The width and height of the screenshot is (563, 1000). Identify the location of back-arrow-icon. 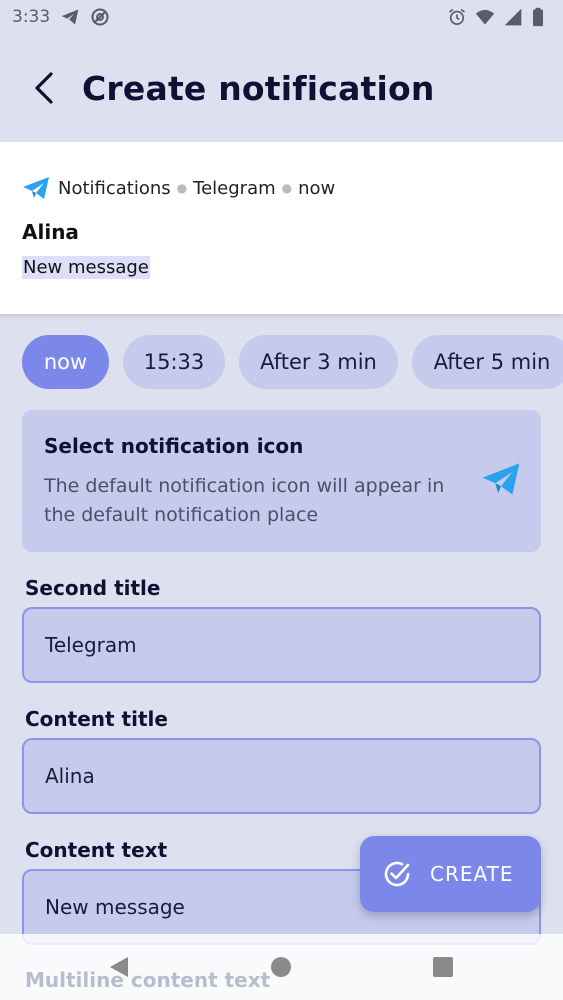
(44, 88).